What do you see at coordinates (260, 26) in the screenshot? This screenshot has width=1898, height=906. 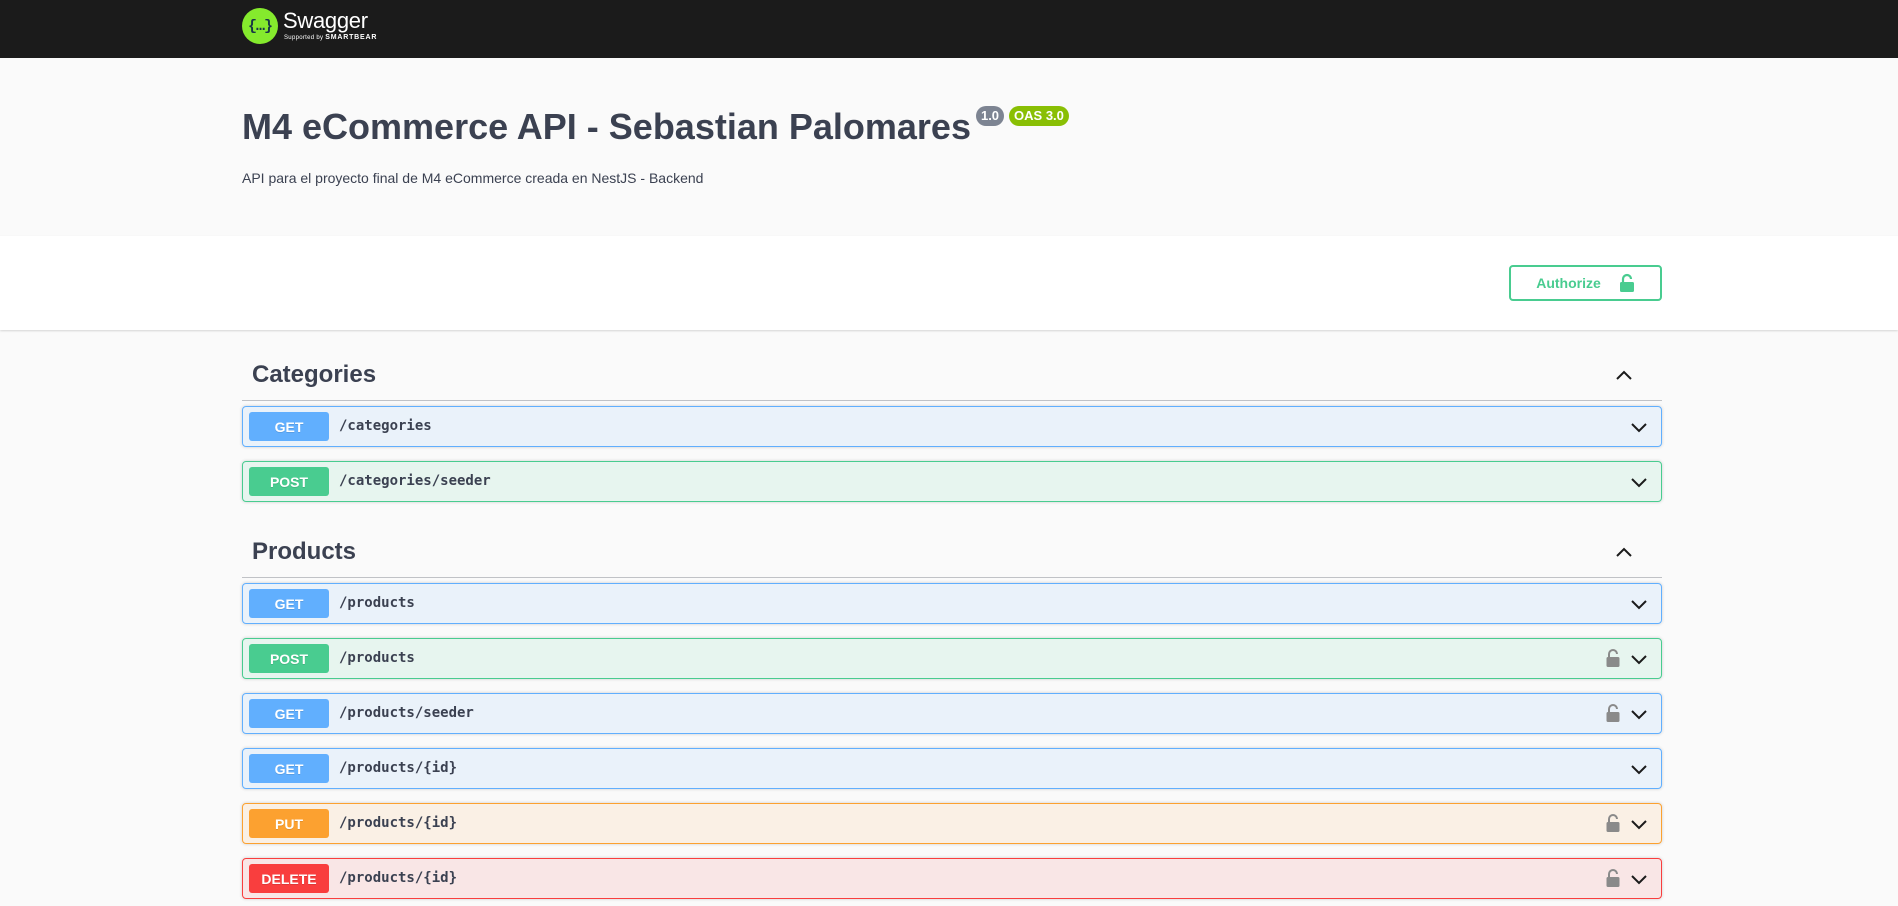 I see `swagger-logo-icon: {…}` at bounding box center [260, 26].